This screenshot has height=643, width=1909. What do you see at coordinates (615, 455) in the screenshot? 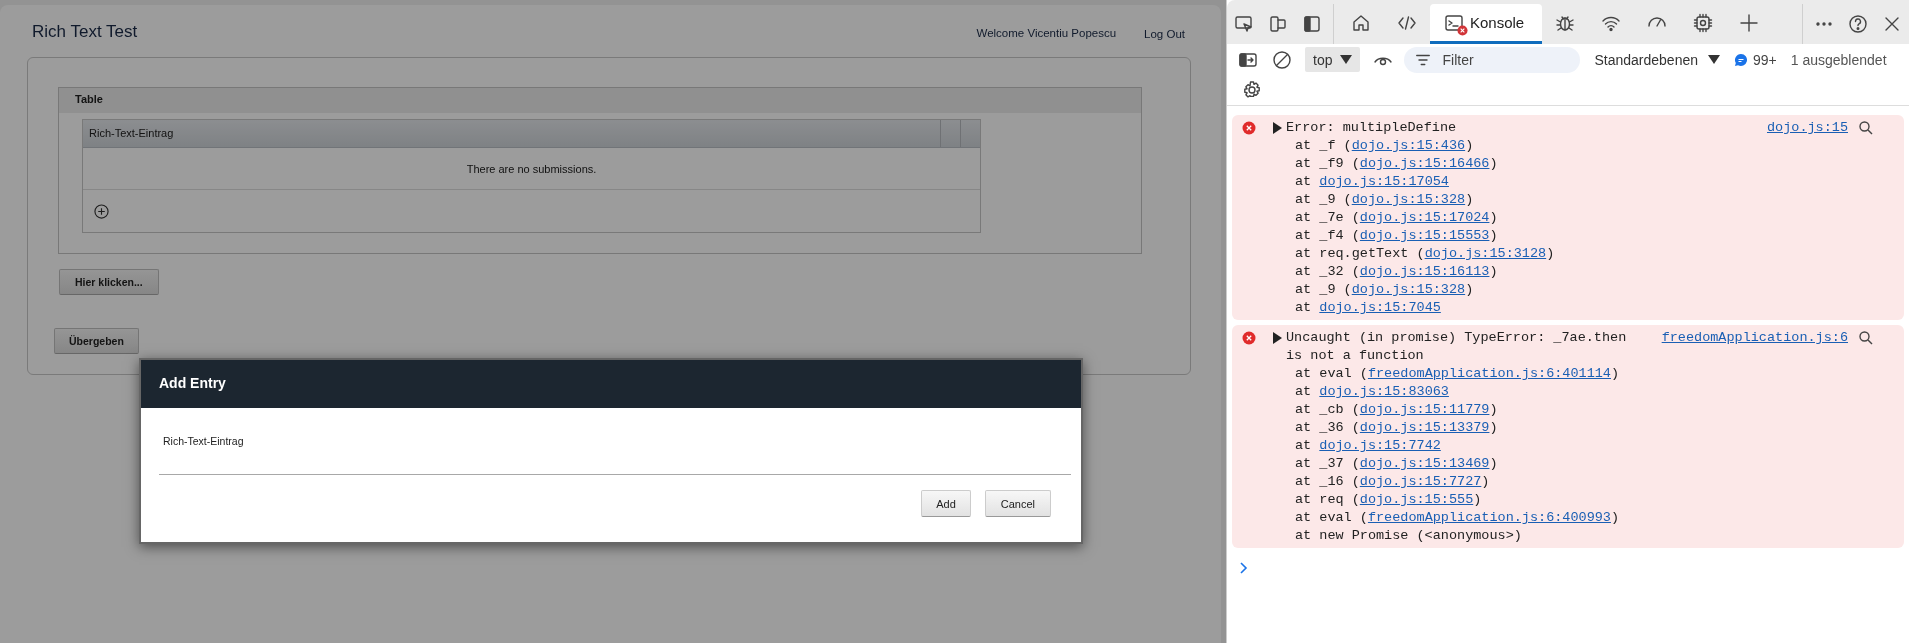
I see `rich-text-field: Rich-Text-Eintrag` at bounding box center [615, 455].